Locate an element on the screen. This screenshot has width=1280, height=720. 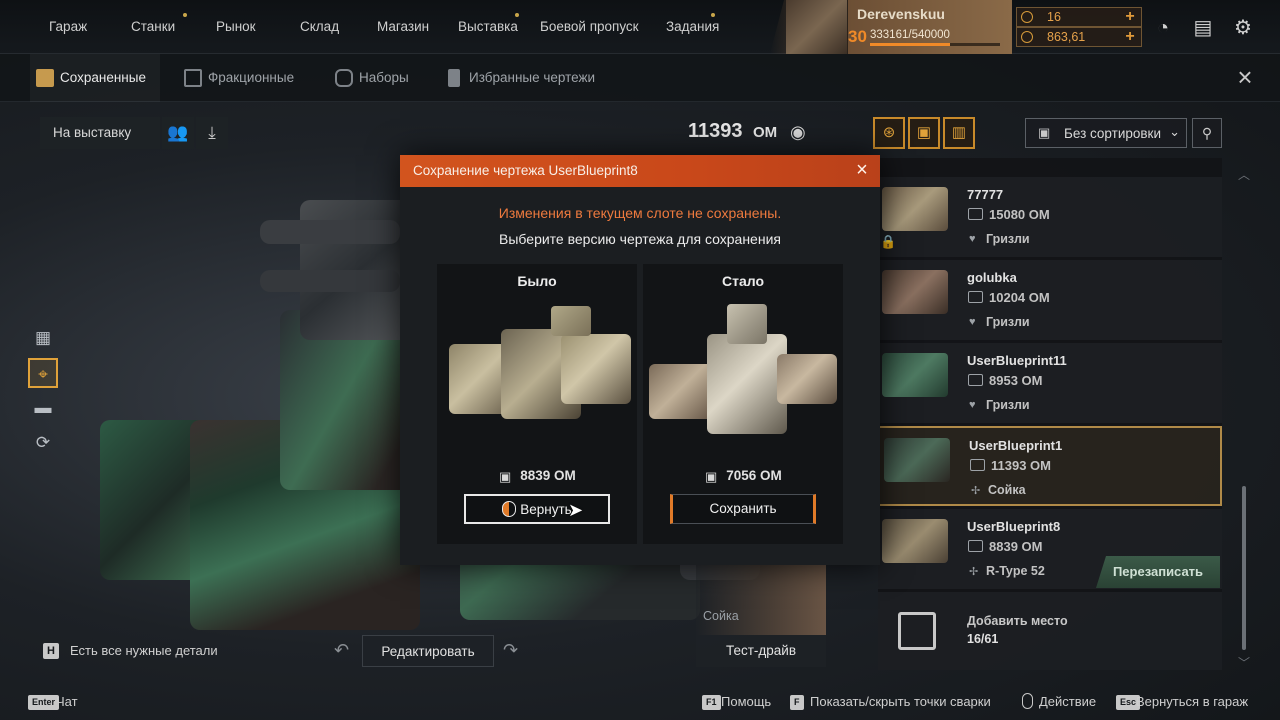
add-slot-button: Добавить место 16/61 is located at coordinates (1050, 631).